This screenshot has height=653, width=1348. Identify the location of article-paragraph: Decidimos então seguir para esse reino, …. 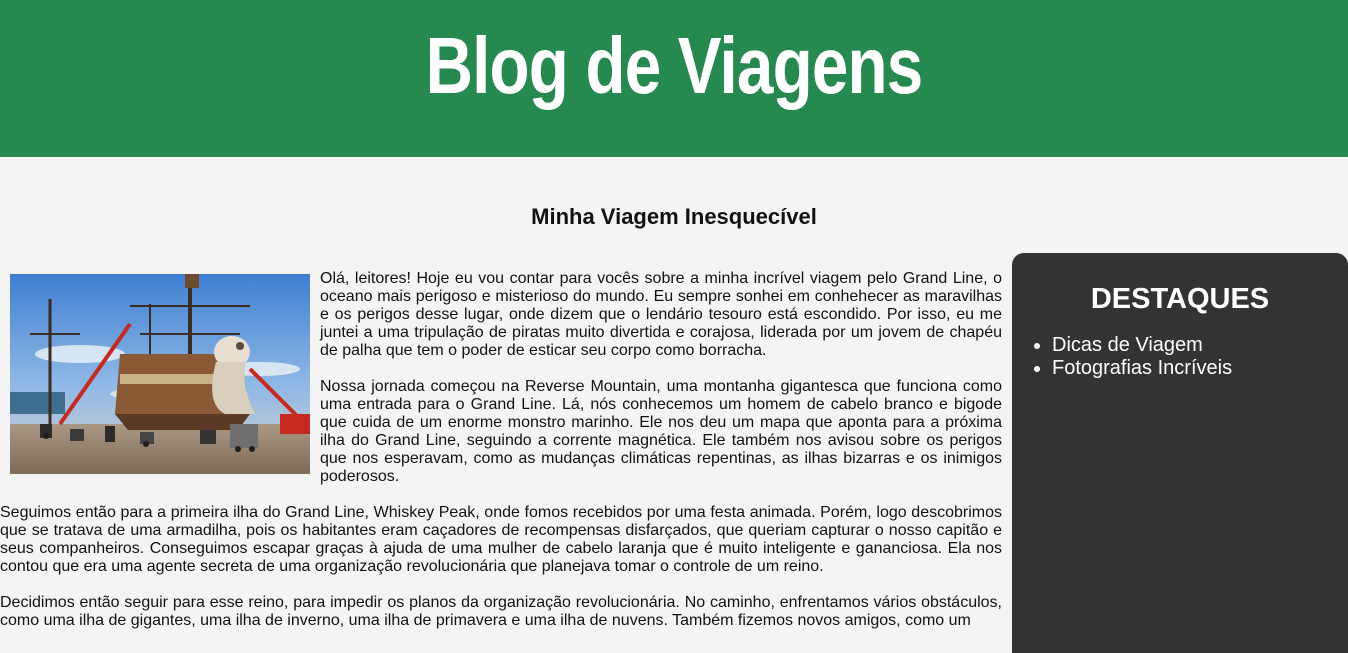
(501, 611).